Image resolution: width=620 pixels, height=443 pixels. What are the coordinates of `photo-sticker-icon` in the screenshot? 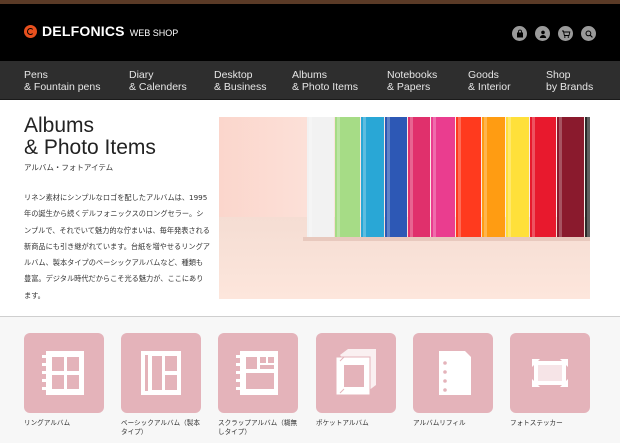 It's located at (550, 373).